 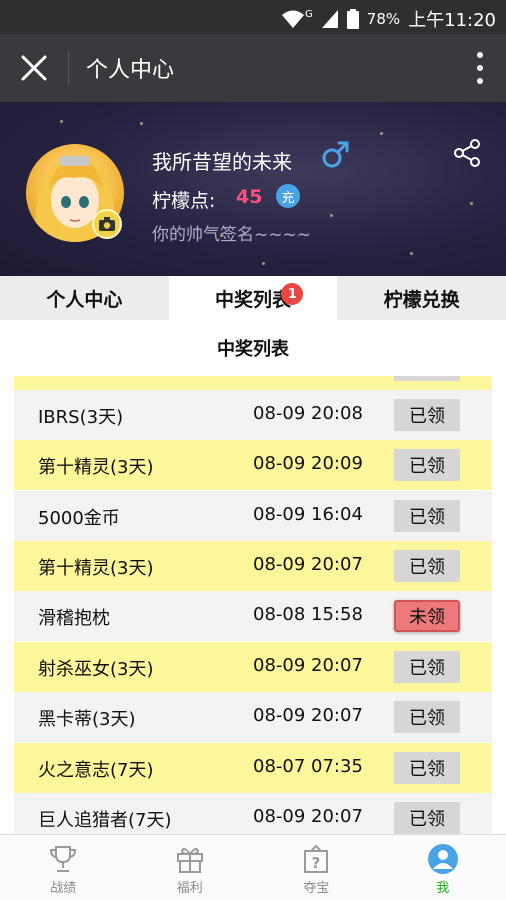 I want to click on app-bar: 个人中心, so click(x=253, y=68).